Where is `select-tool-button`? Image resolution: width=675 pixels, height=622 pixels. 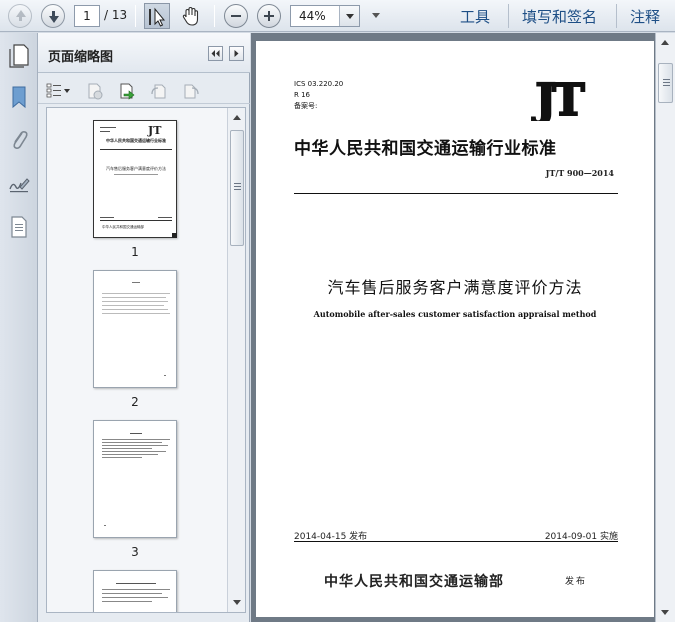 select-tool-button is located at coordinates (157, 16).